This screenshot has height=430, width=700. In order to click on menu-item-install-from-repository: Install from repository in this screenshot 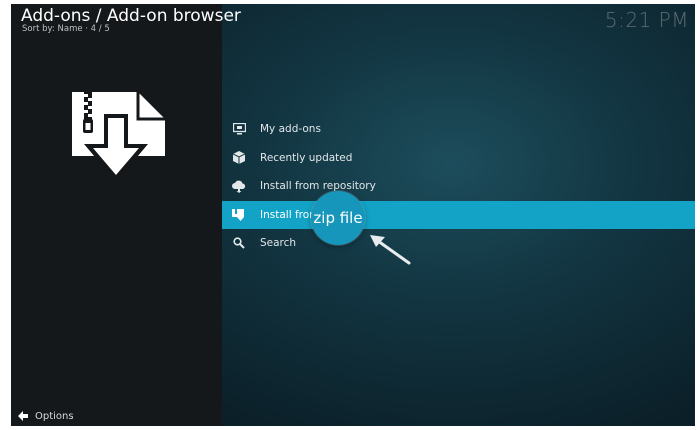, I will do `click(458, 186)`.